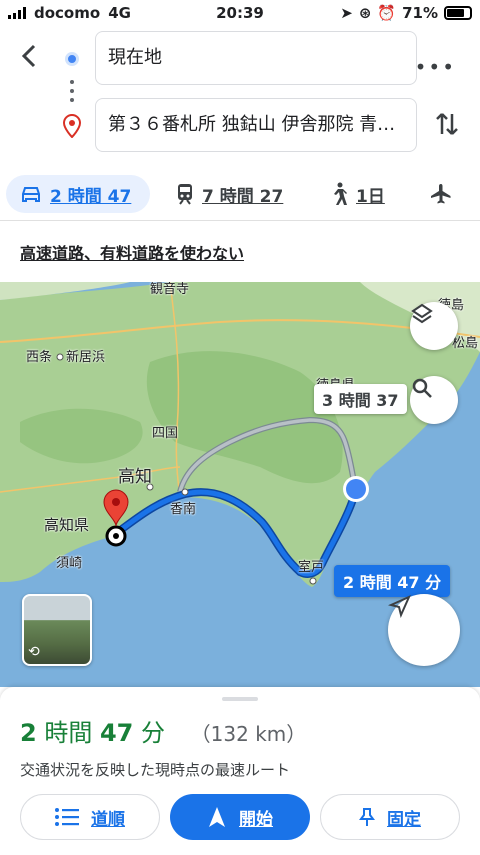  I want to click on search-along-route-button, so click(434, 400).